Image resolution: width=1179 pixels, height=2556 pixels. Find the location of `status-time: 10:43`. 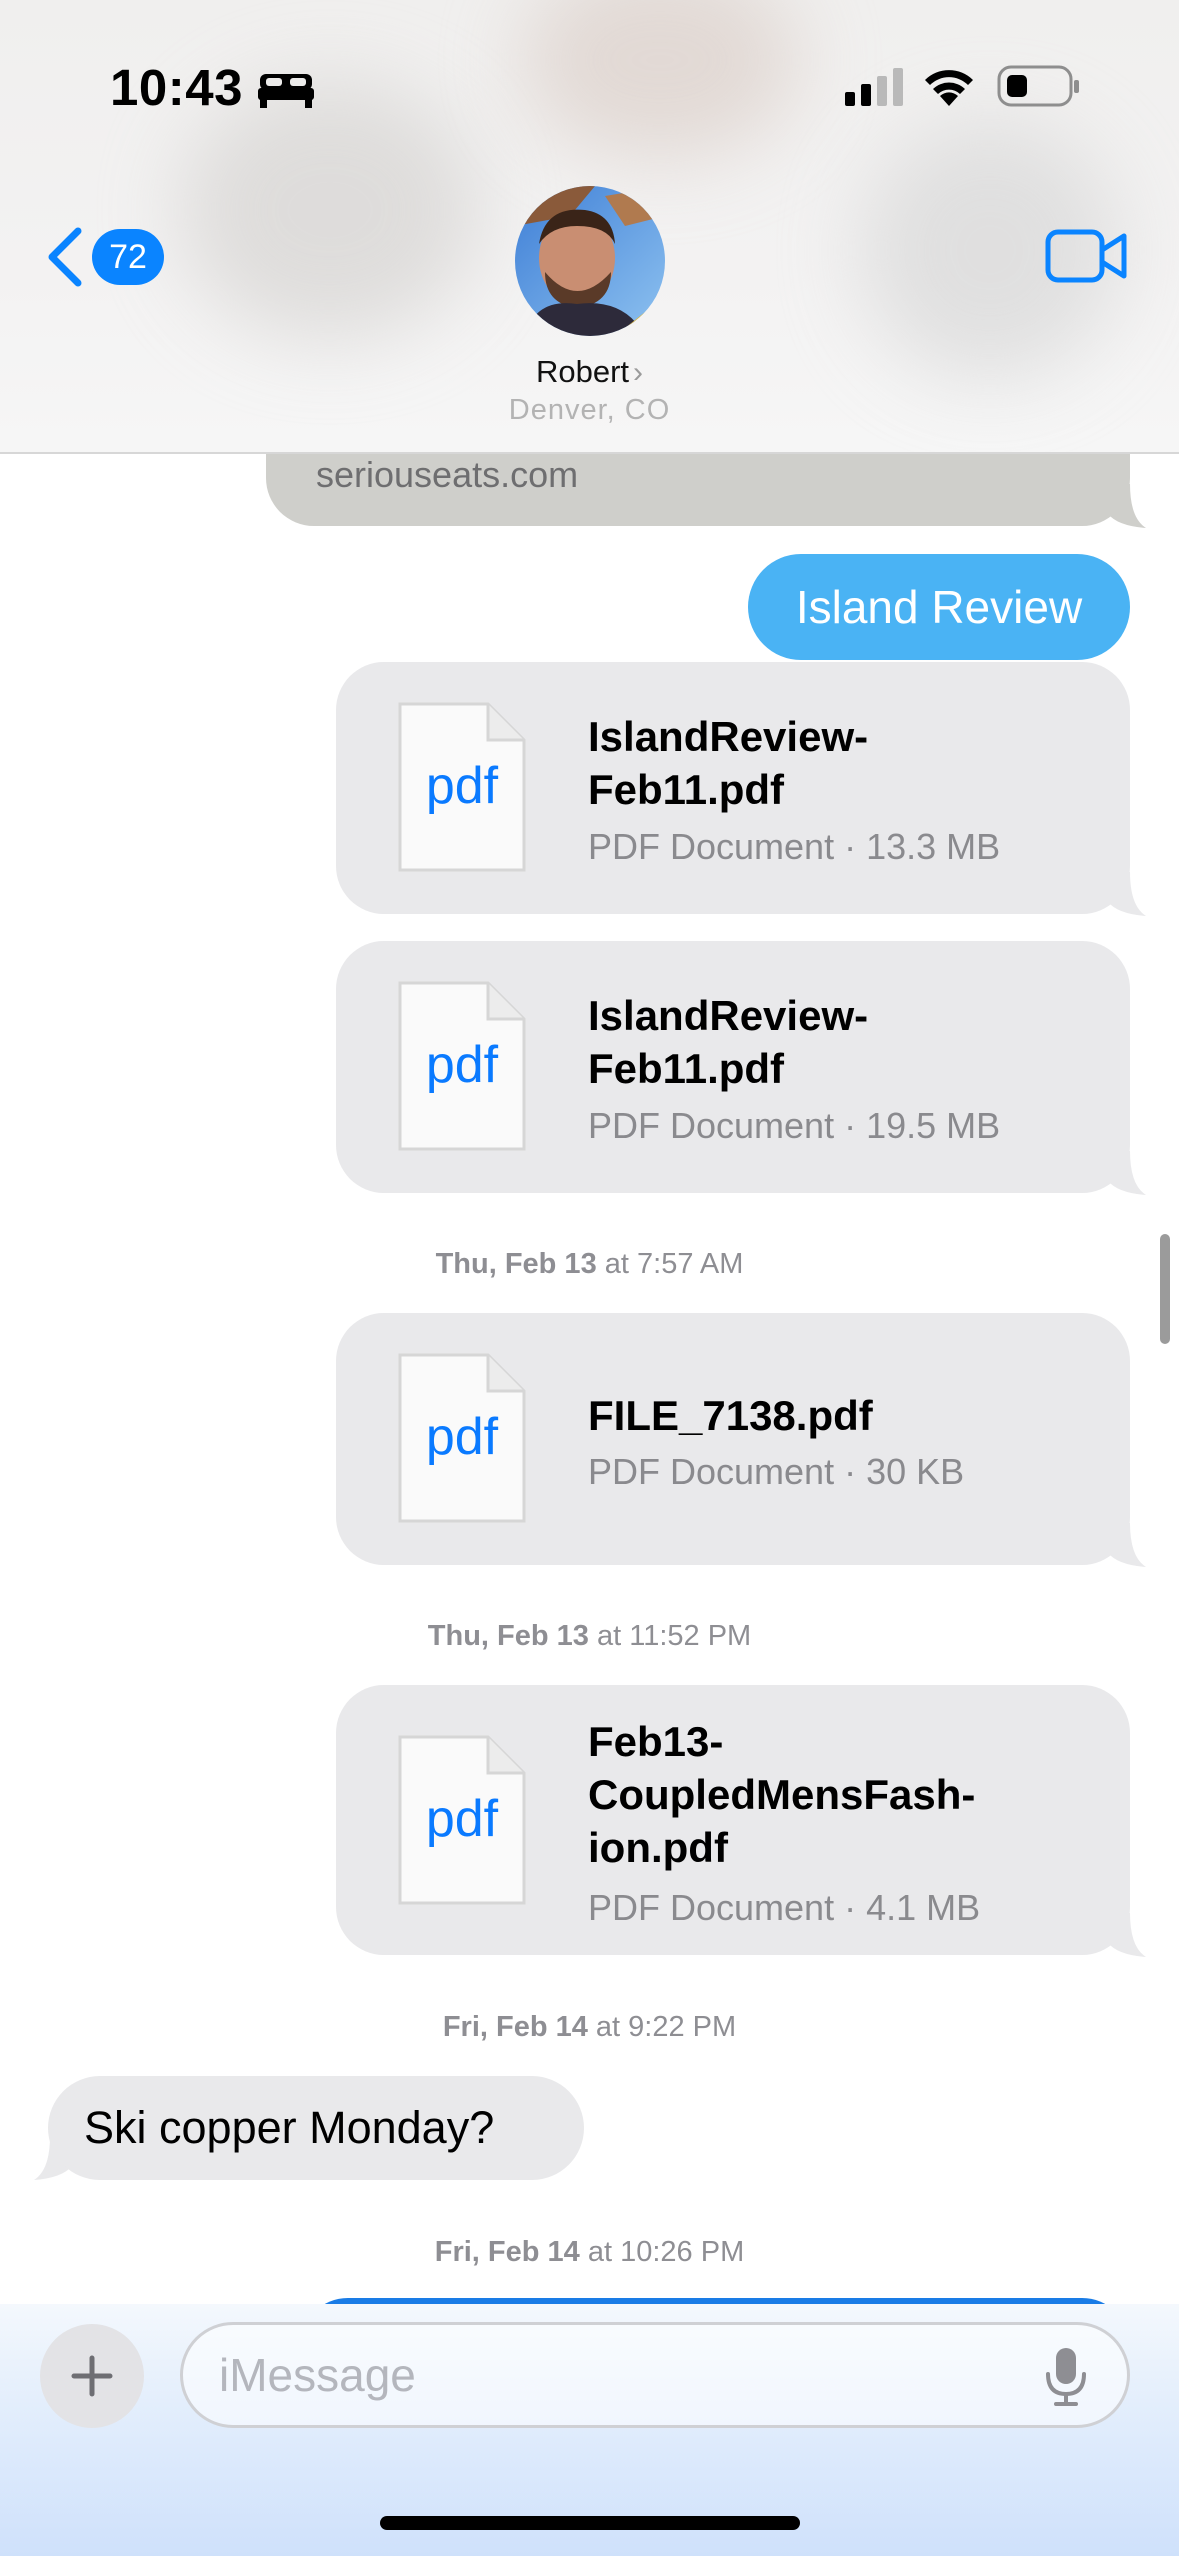

status-time: 10:43 is located at coordinates (176, 87).